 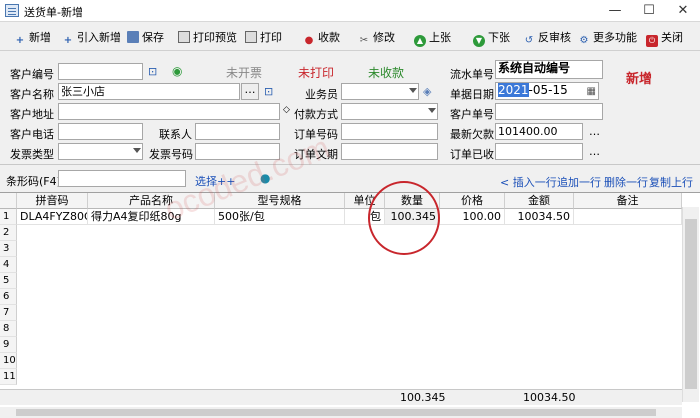 What do you see at coordinates (100, 131) in the screenshot?
I see `customer-phone-input` at bounding box center [100, 131].